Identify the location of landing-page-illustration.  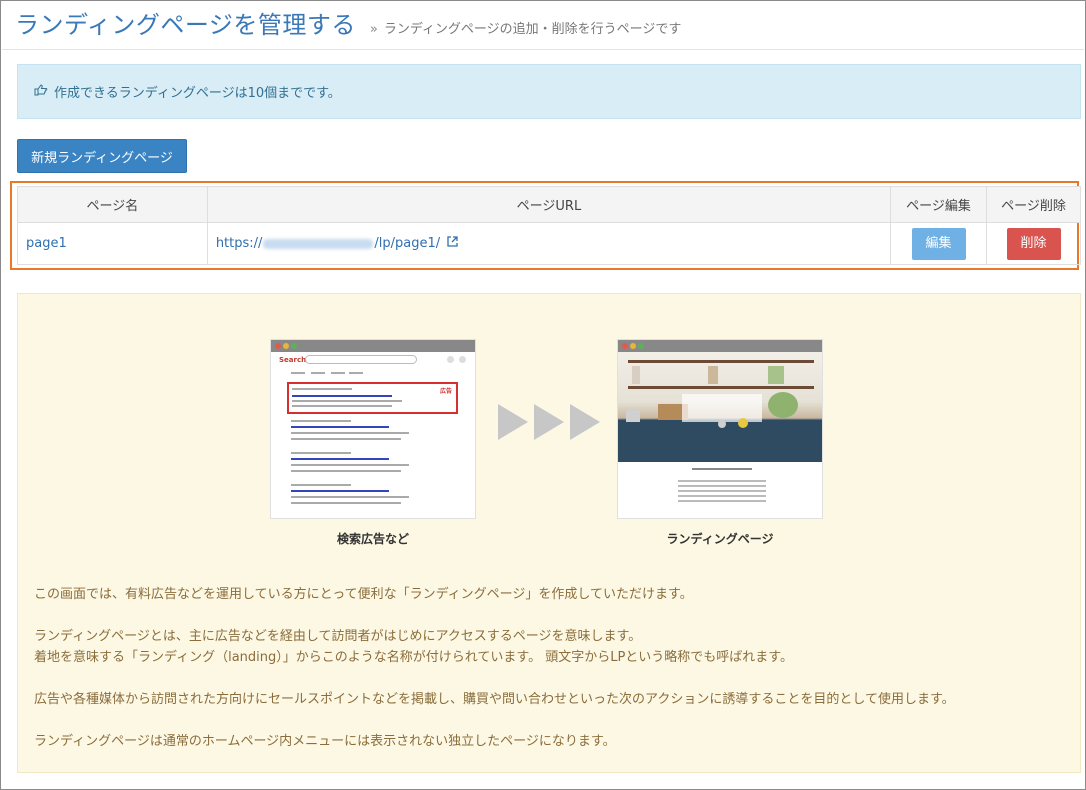
(720, 429).